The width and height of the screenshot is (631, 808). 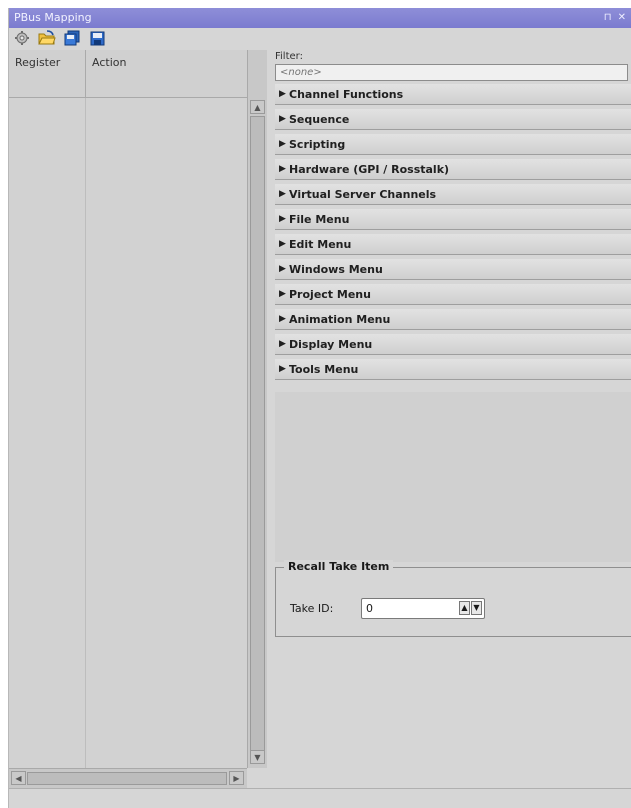 What do you see at coordinates (97, 38) in the screenshot?
I see `save-icon` at bounding box center [97, 38].